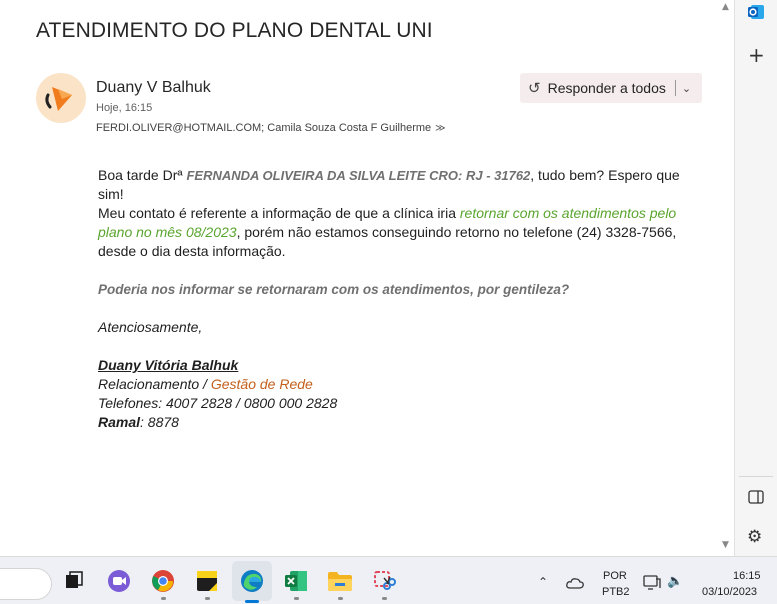 This screenshot has height=604, width=777. Describe the element at coordinates (150, 327) in the screenshot. I see `closing-text: Atenciosamente,` at that location.